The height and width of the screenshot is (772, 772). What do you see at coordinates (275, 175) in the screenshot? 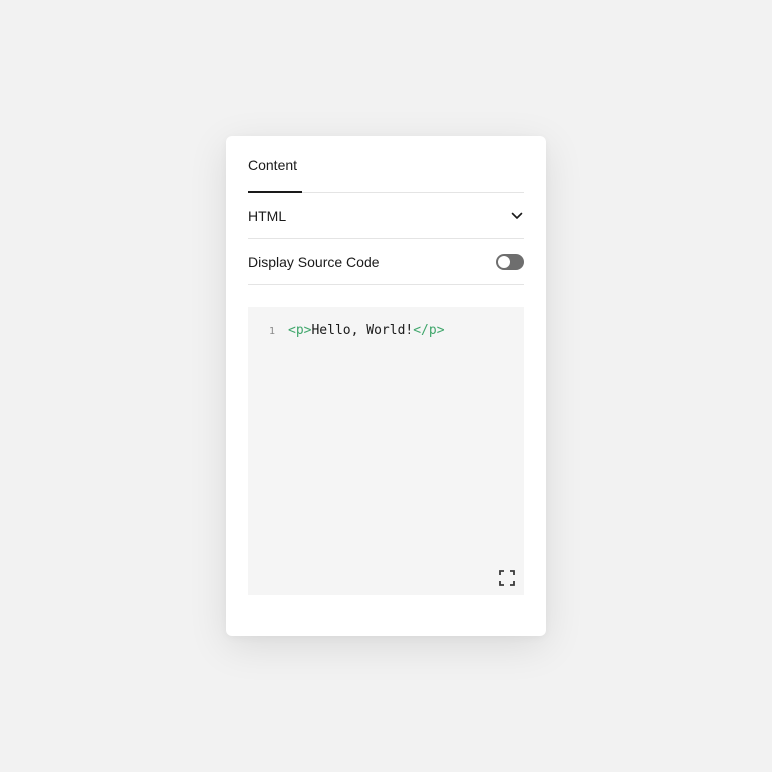
I see `tab-content: Content` at bounding box center [275, 175].